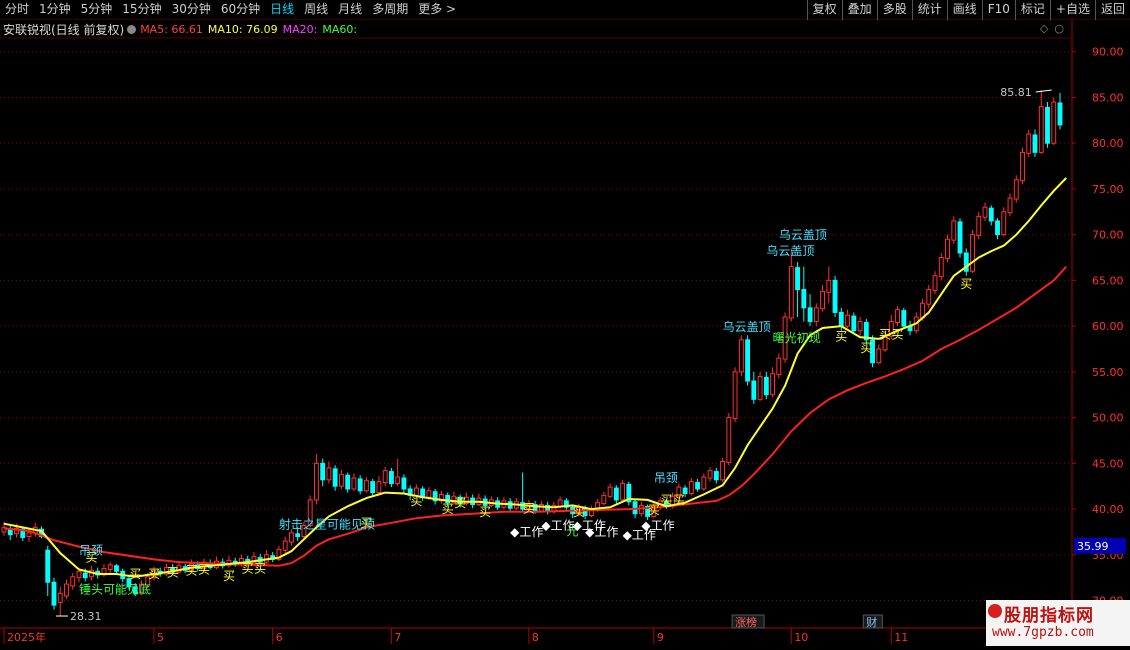 The height and width of the screenshot is (650, 1130). I want to click on x-tick-label: 9, so click(660, 637).